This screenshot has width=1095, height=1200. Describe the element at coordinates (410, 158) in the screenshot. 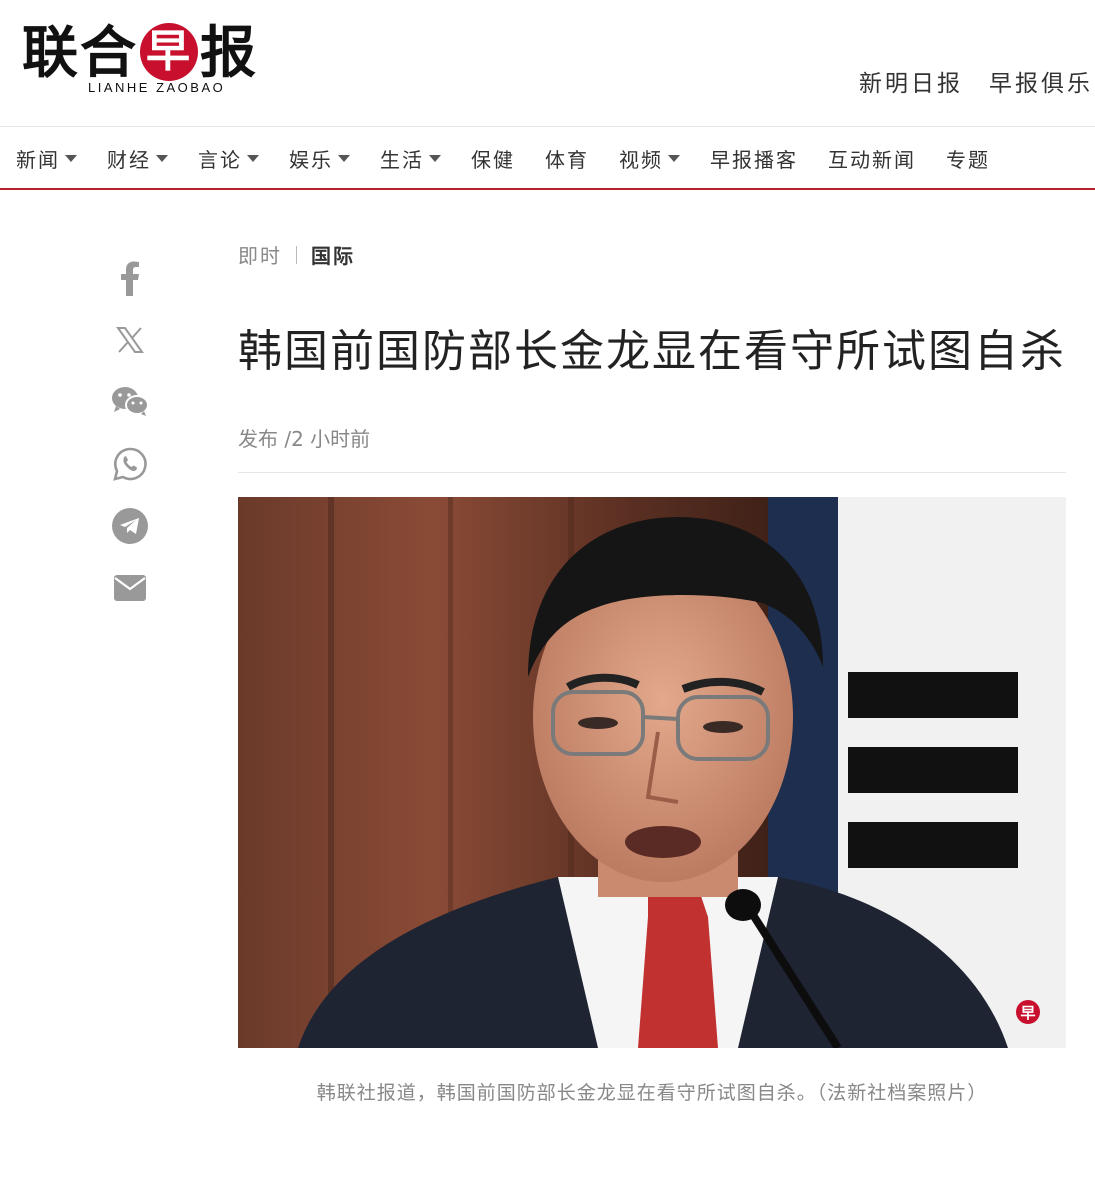

I see `nav-item-lifestyle: 生活` at that location.